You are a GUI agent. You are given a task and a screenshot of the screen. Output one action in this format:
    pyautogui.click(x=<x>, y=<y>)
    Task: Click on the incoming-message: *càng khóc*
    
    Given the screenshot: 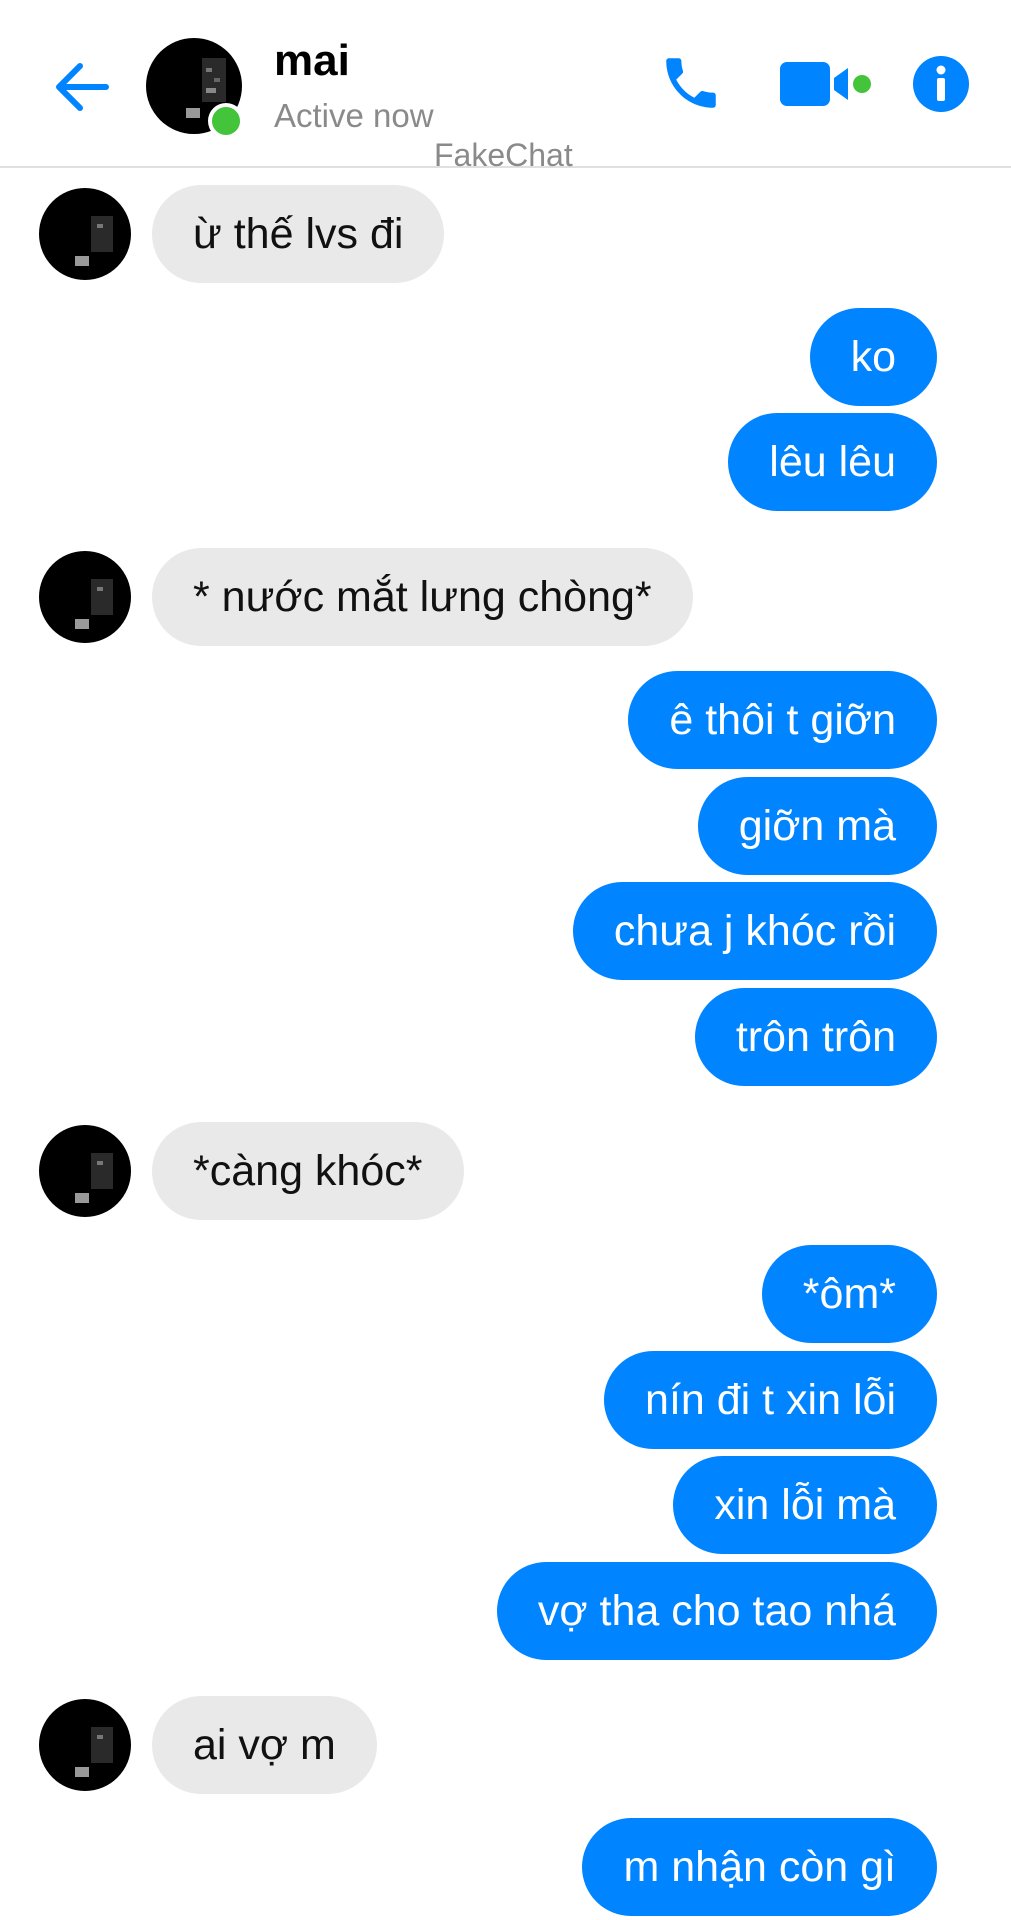 What is the action you would take?
    pyautogui.click(x=308, y=1171)
    